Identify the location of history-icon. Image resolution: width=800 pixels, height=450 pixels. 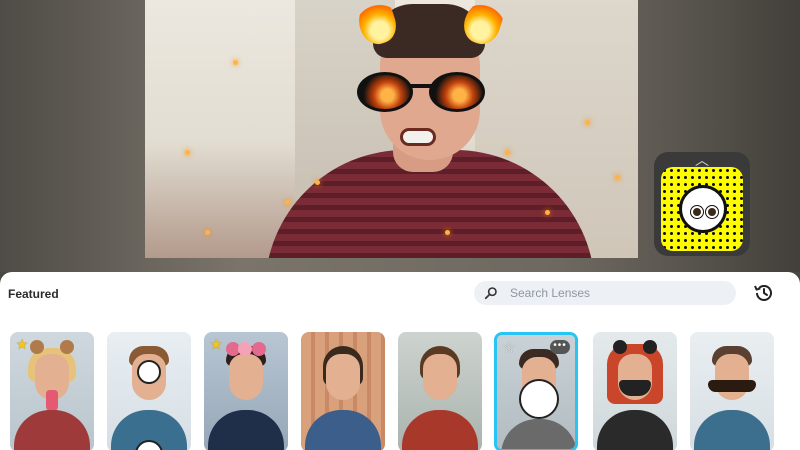
(764, 293).